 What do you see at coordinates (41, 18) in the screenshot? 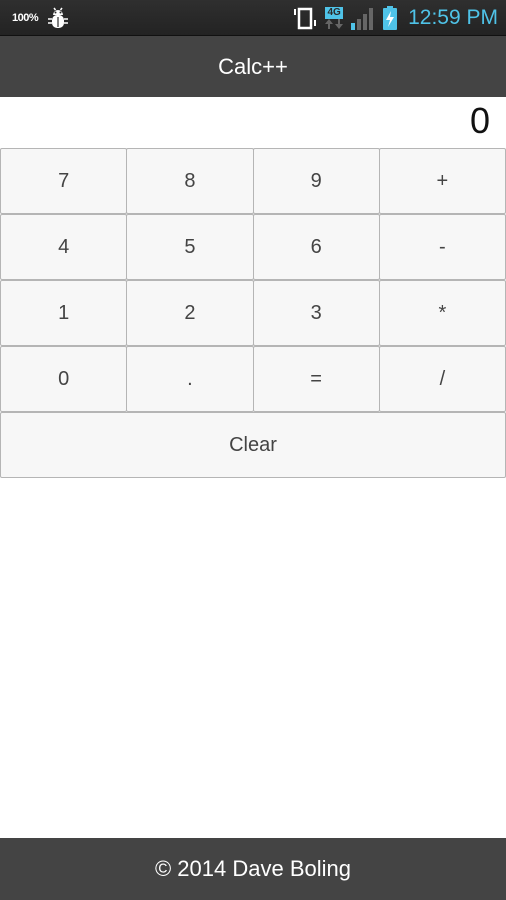
I see `status-left: 100%` at bounding box center [41, 18].